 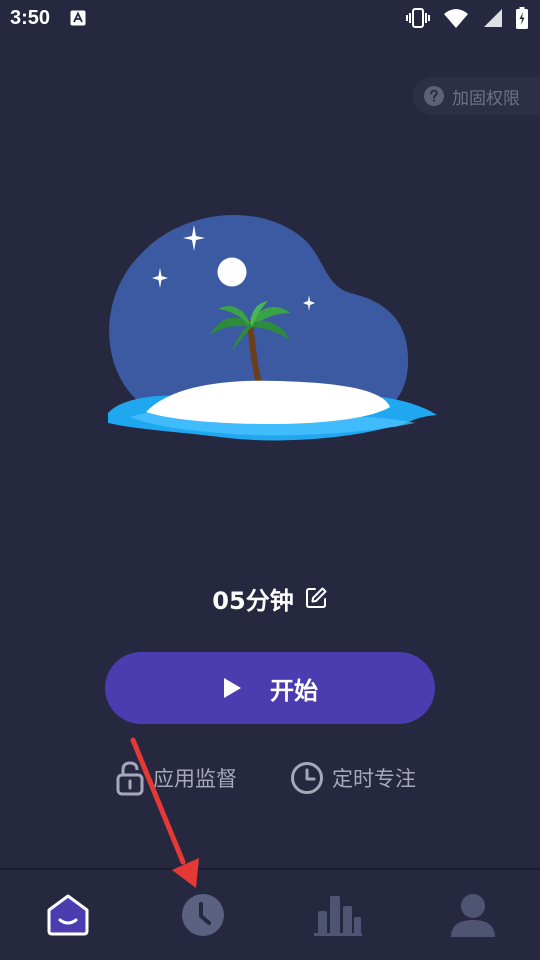 I want to click on duration-label: 05分钟, so click(x=253, y=600).